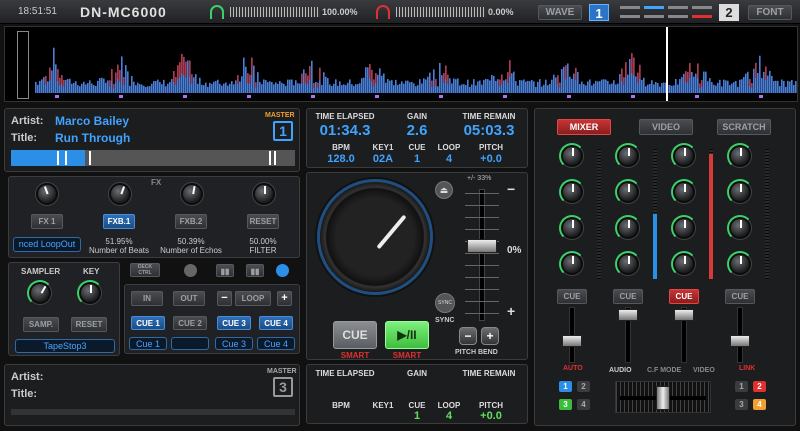  What do you see at coordinates (224, 298) in the screenshot?
I see `loop-minus-button: −` at bounding box center [224, 298].